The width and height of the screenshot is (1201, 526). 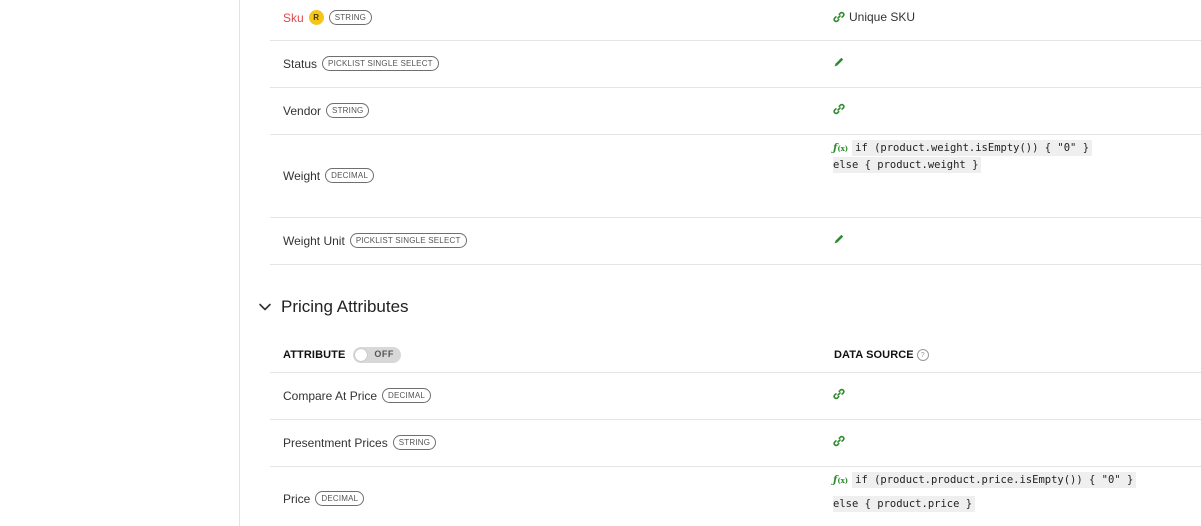 What do you see at coordinates (984, 504) in the screenshot?
I see `formula-line: else { product.price }` at bounding box center [984, 504].